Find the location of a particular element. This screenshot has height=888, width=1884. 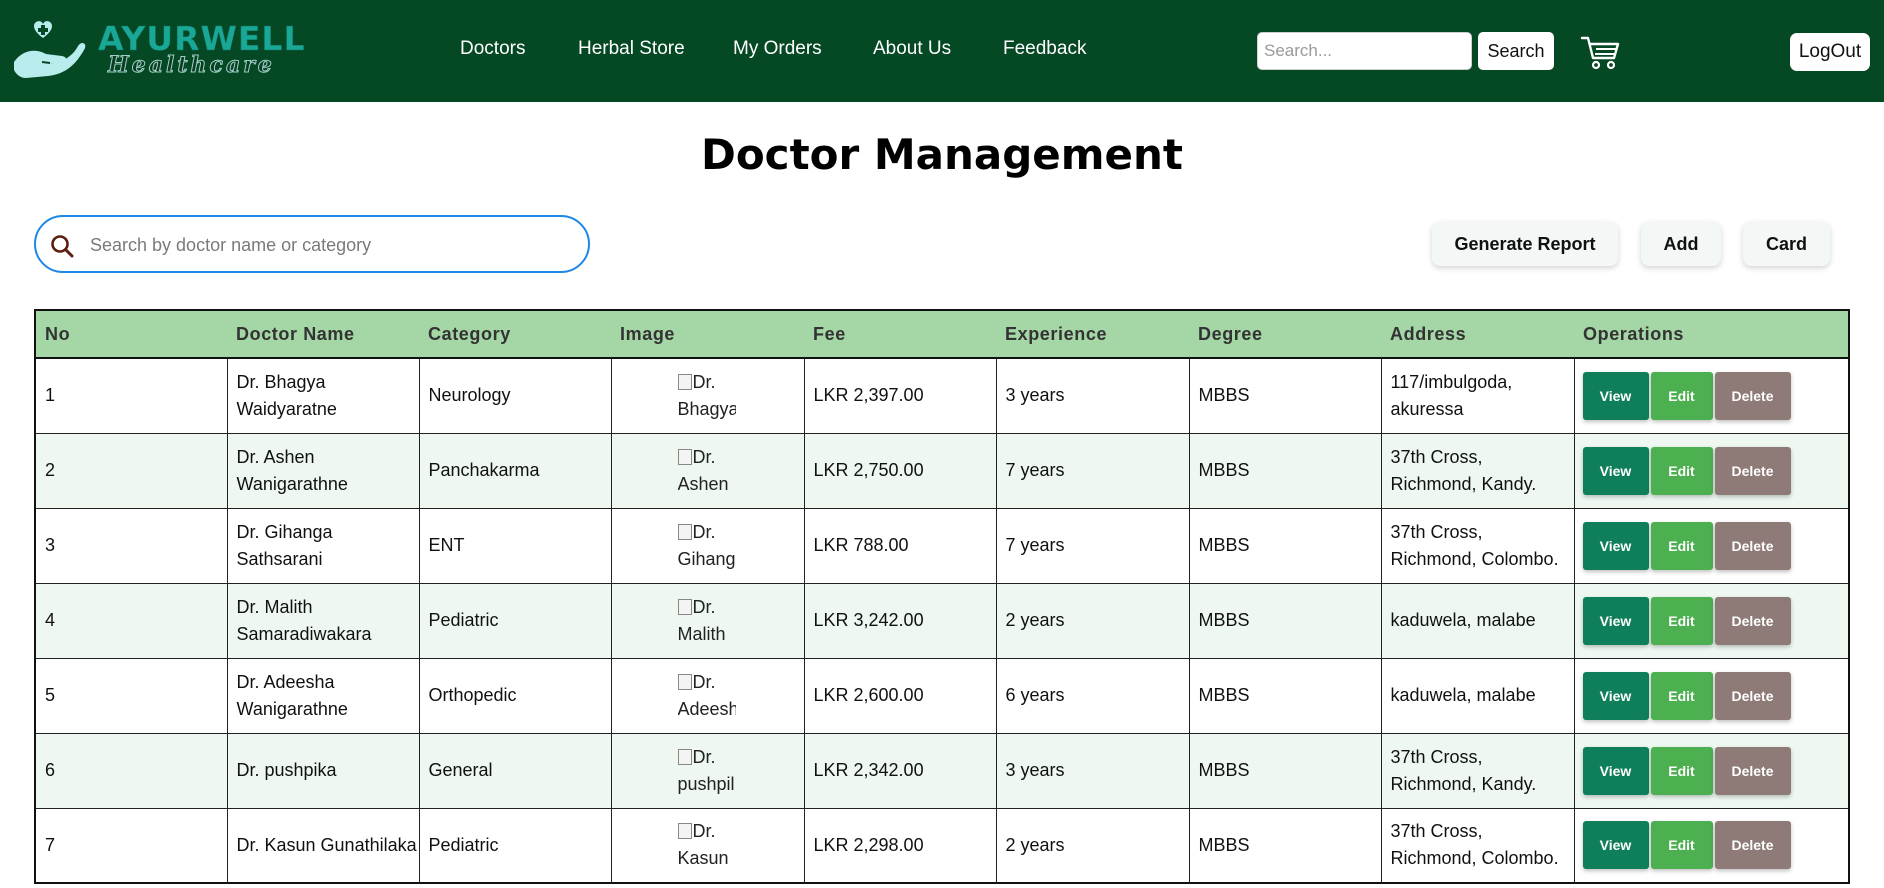

doctor-photo: Dr. Malith is located at coordinates (706, 621).